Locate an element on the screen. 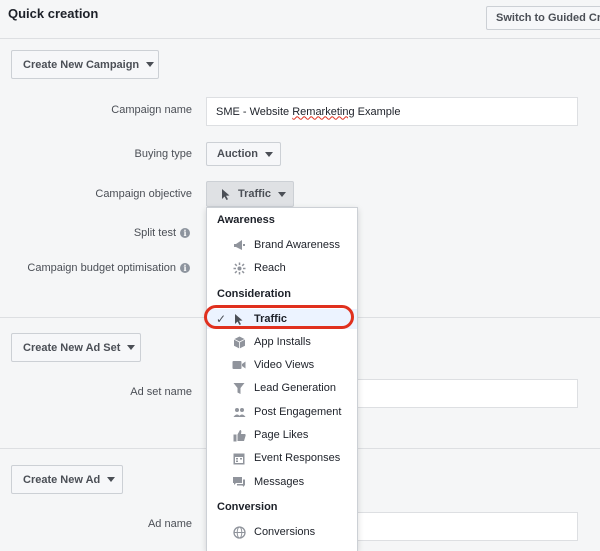  people-icon is located at coordinates (239, 412).